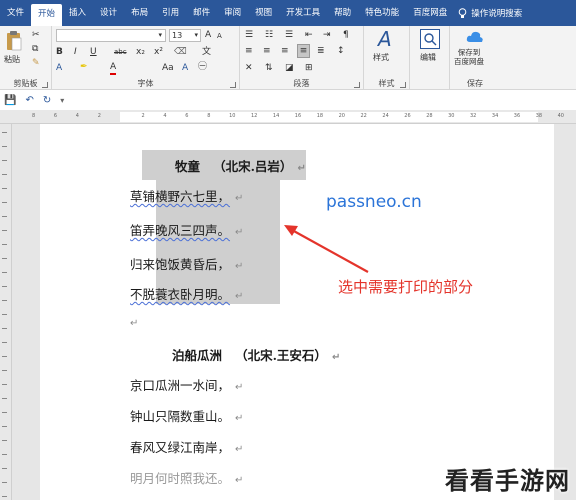 The width and height of the screenshot is (576, 500). What do you see at coordinates (36, 63) in the screenshot?
I see `format-painter-icon: ✎` at bounding box center [36, 63].